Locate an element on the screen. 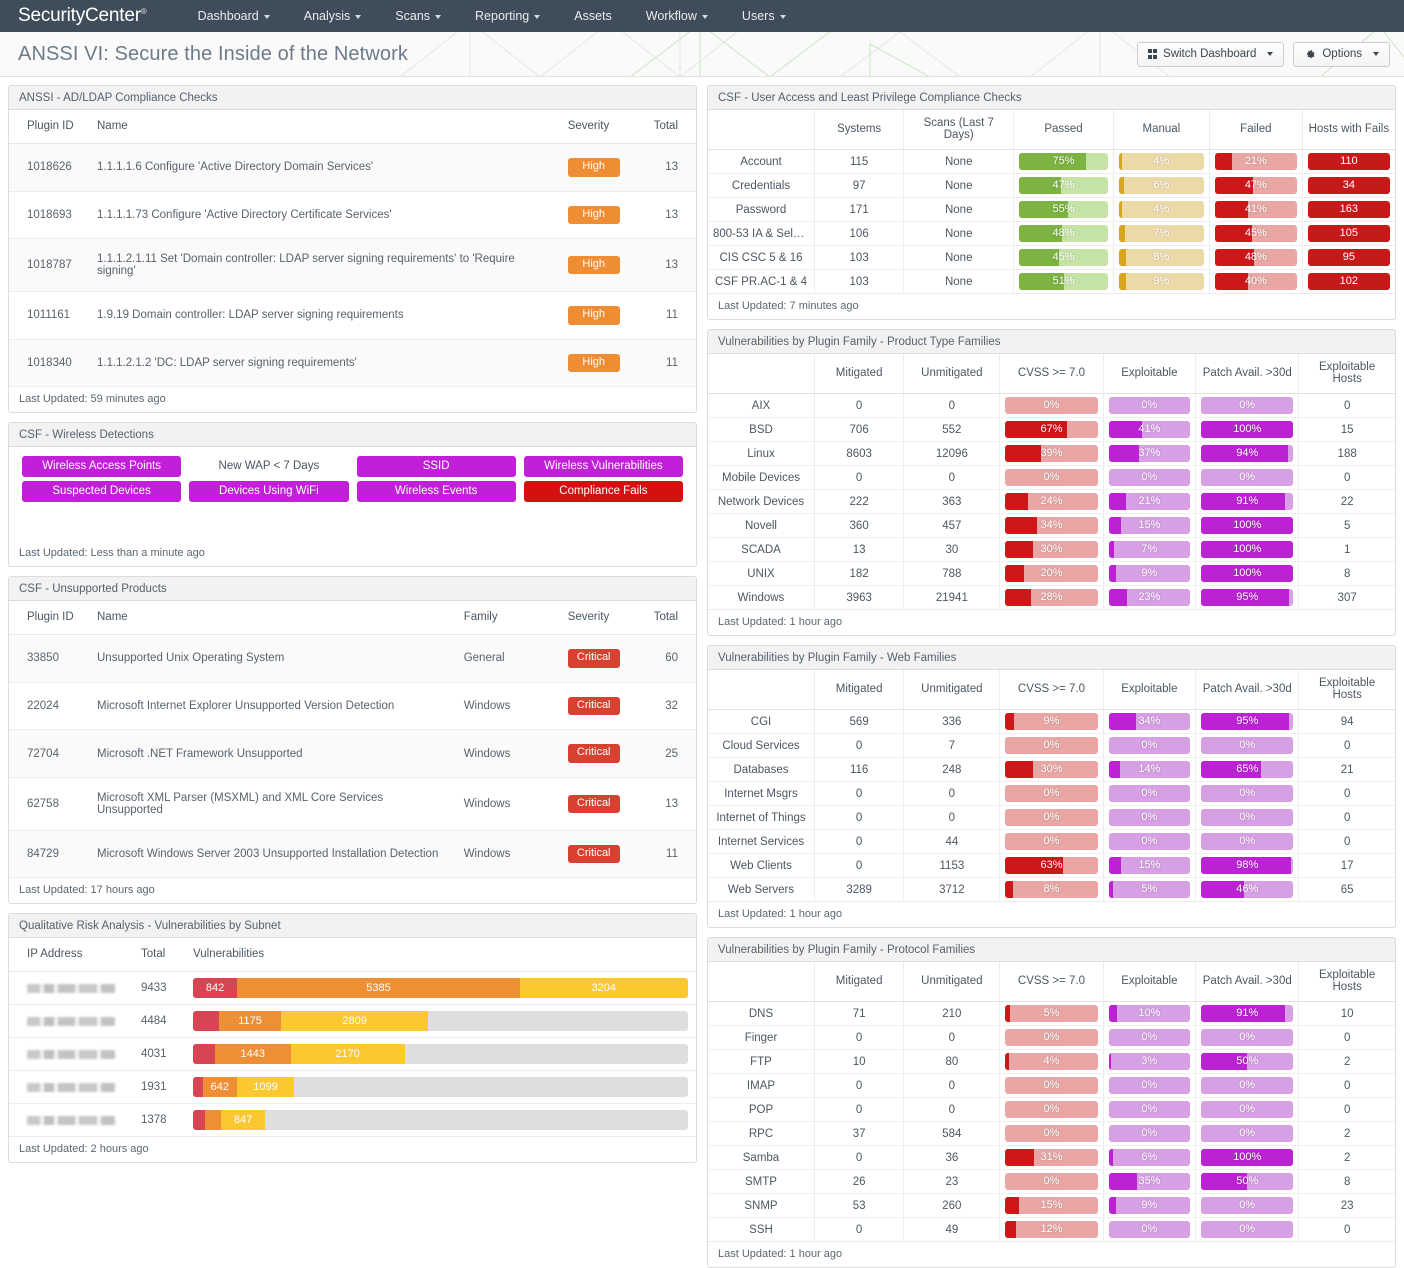 The image size is (1404, 1268). value-bar-cvss: 0% is located at coordinates (1051, 1181).